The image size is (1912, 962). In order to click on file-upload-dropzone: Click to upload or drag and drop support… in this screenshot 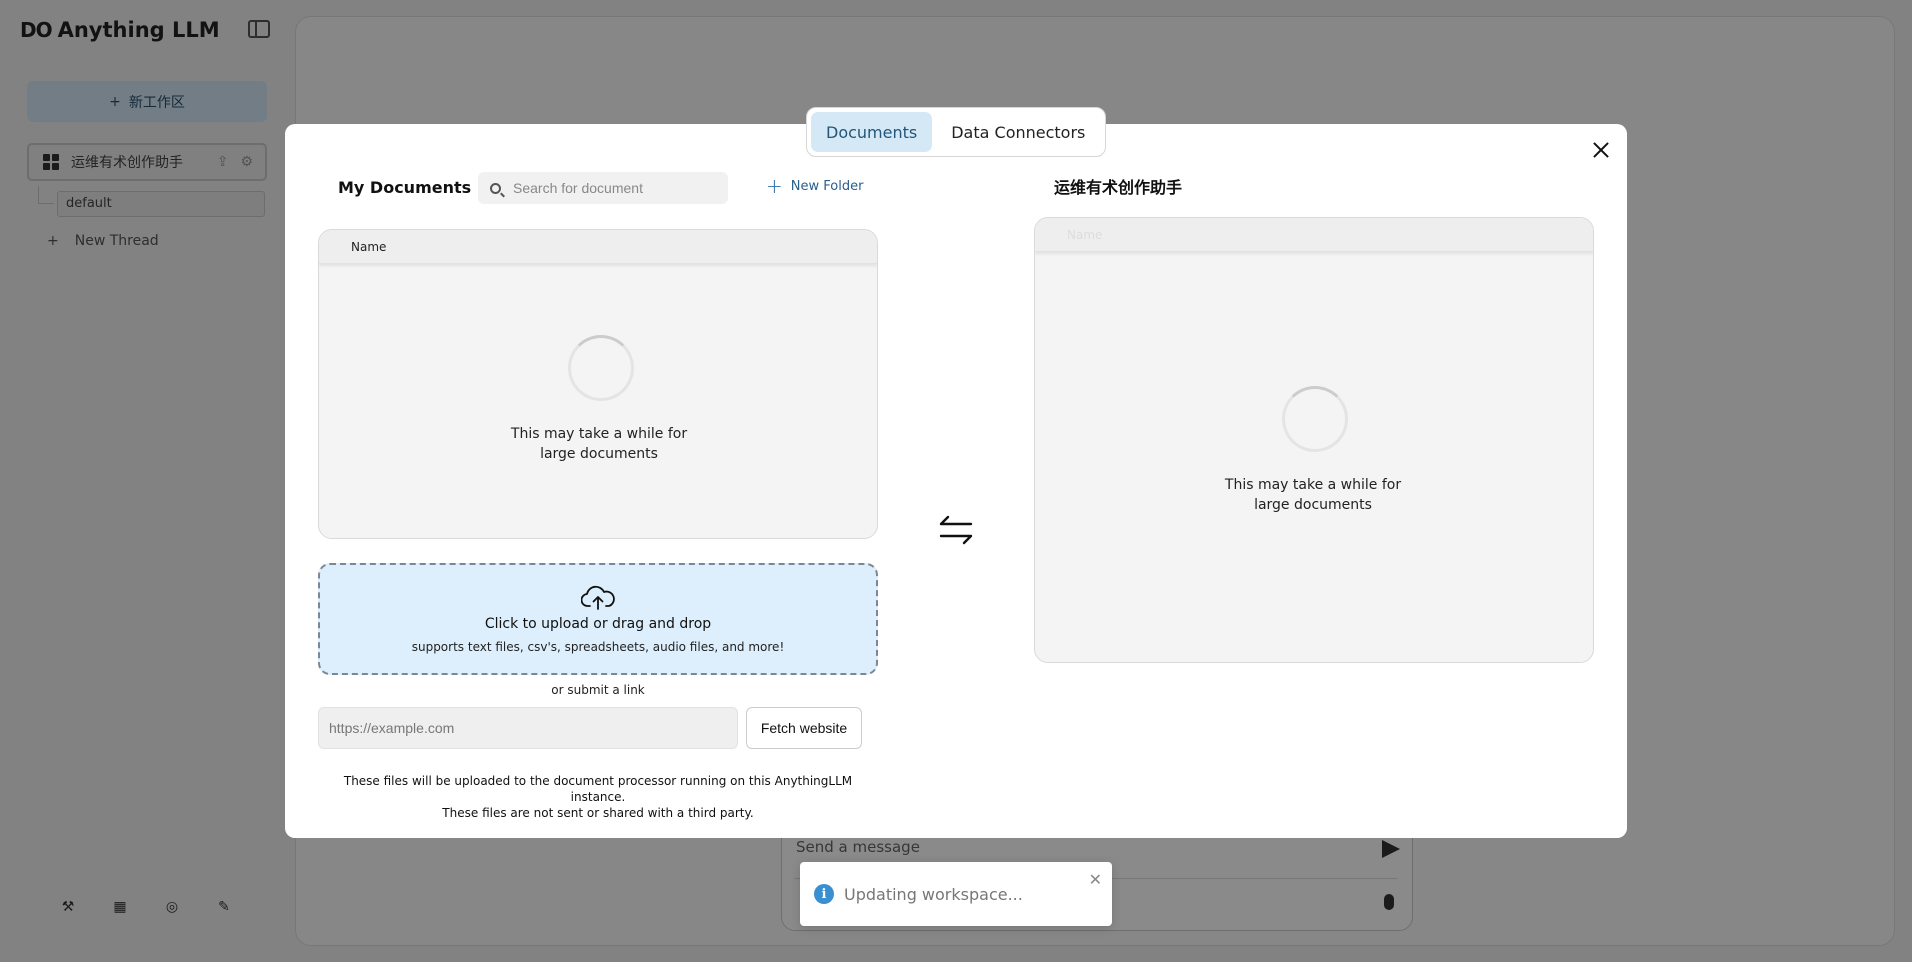, I will do `click(598, 619)`.